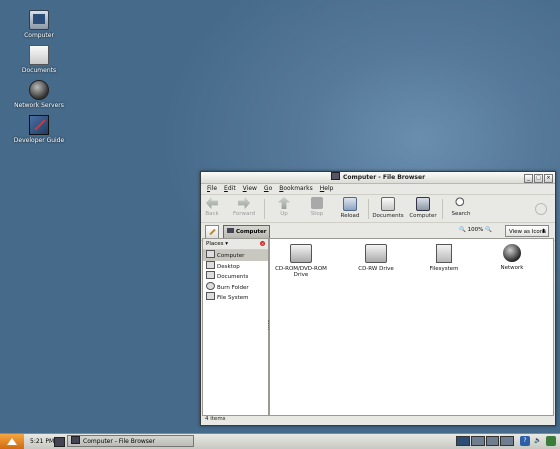  I want to click on maximize-button: □, so click(538, 178).